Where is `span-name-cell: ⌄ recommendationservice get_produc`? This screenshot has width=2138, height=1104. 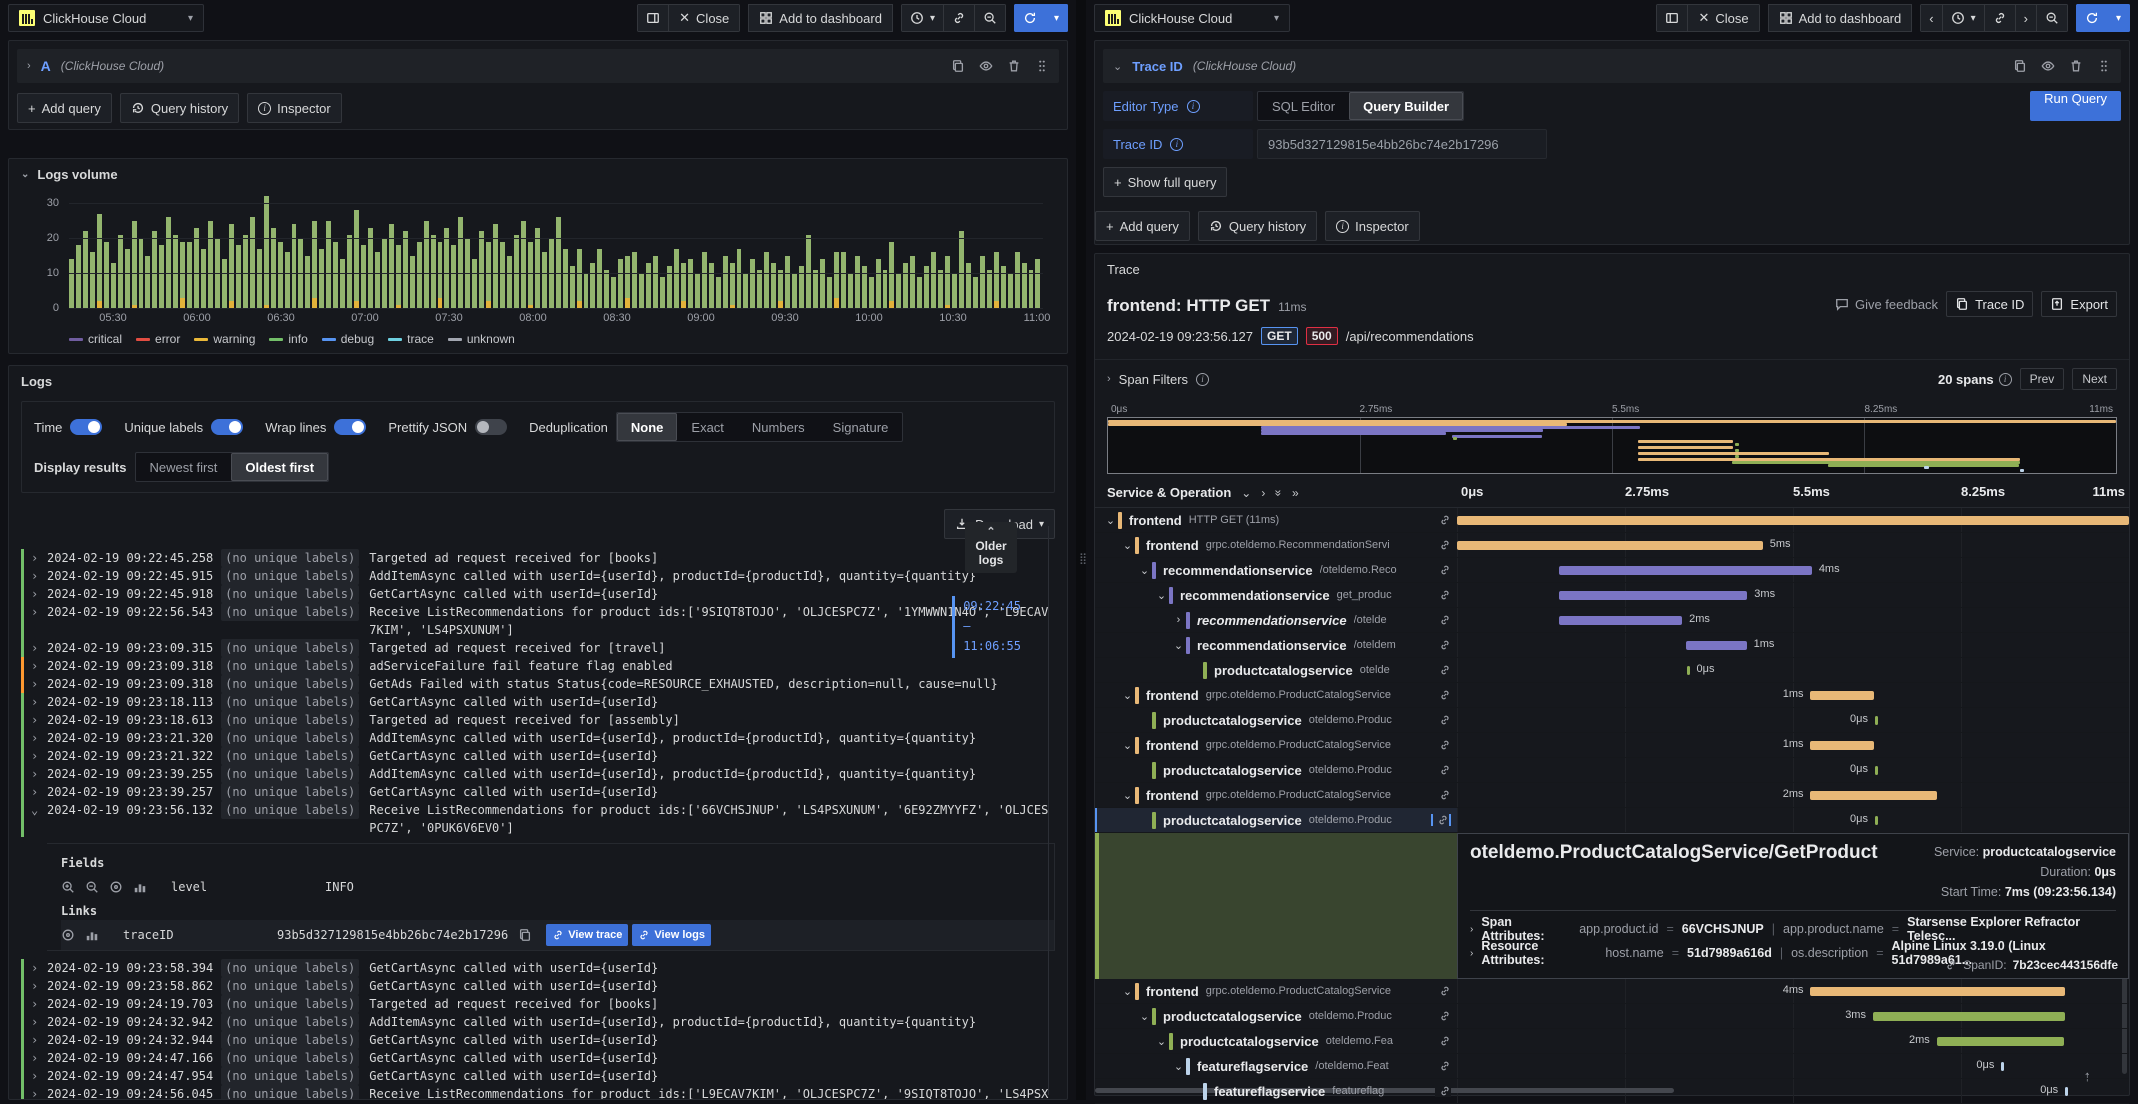 span-name-cell: ⌄ recommendationservice get_produc is located at coordinates (1276, 595).